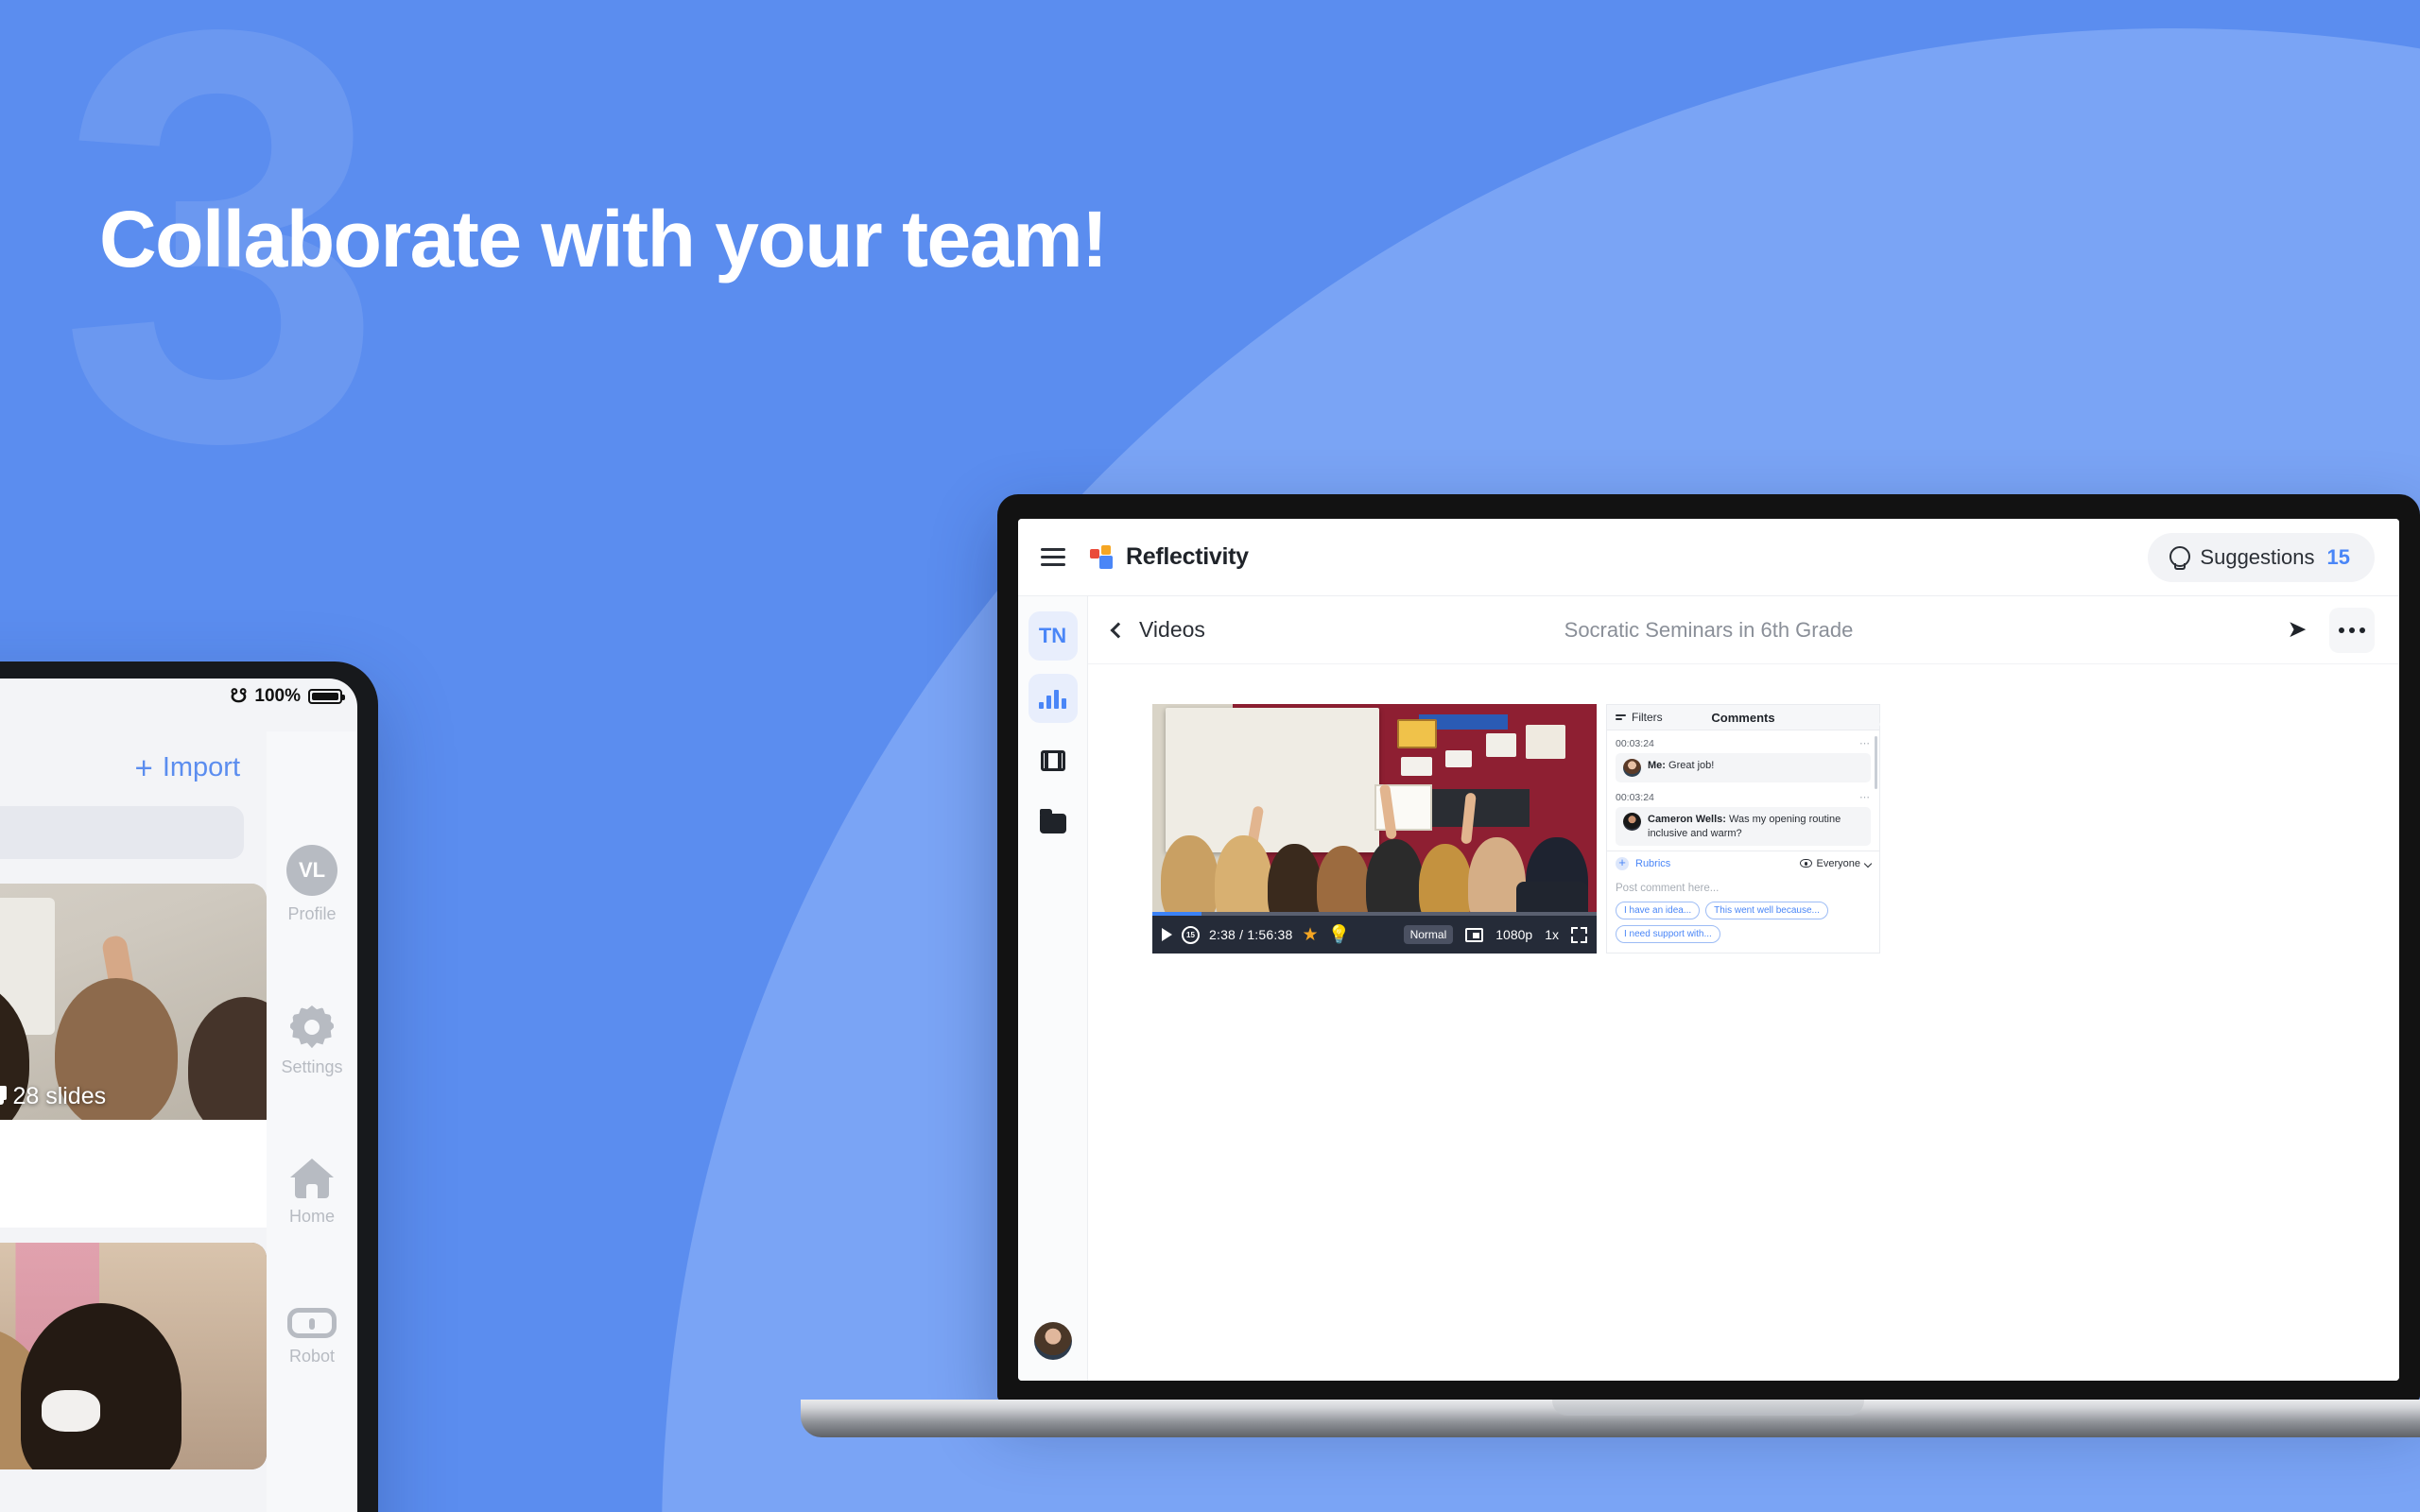 This screenshot has width=2420, height=1512. What do you see at coordinates (312, 1066) in the screenshot?
I see `rail-label-settings: Settings` at bounding box center [312, 1066].